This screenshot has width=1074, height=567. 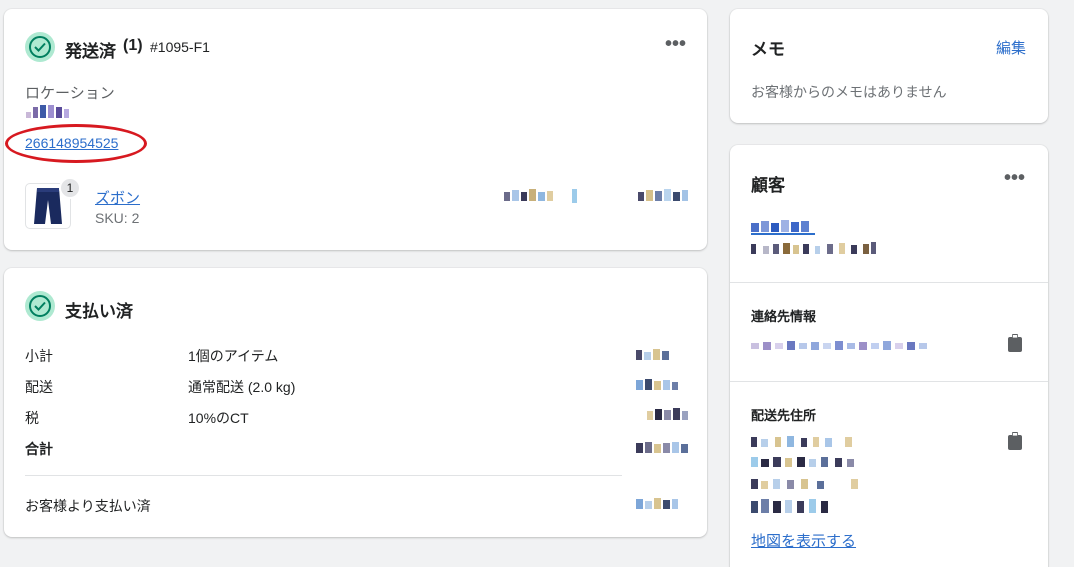 I want to click on shipping-address-title: 配送先住所, so click(x=784, y=415).